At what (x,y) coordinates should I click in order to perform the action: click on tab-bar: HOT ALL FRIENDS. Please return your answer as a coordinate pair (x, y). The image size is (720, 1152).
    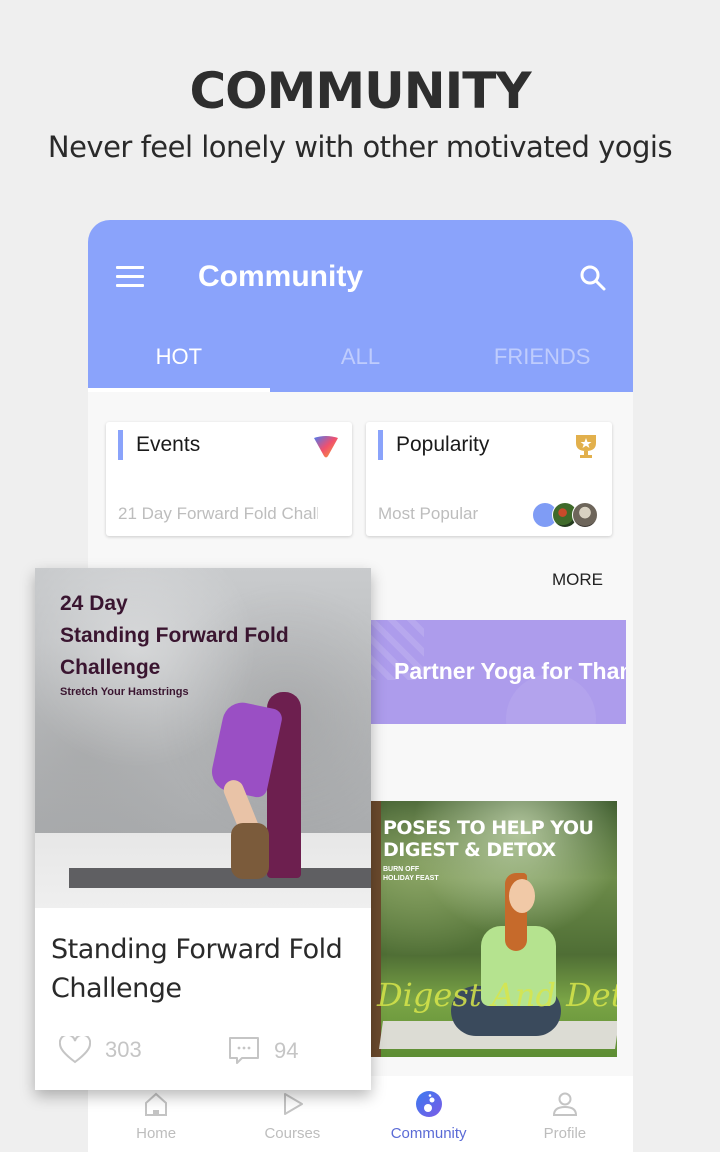
    Looking at the image, I should click on (360, 361).